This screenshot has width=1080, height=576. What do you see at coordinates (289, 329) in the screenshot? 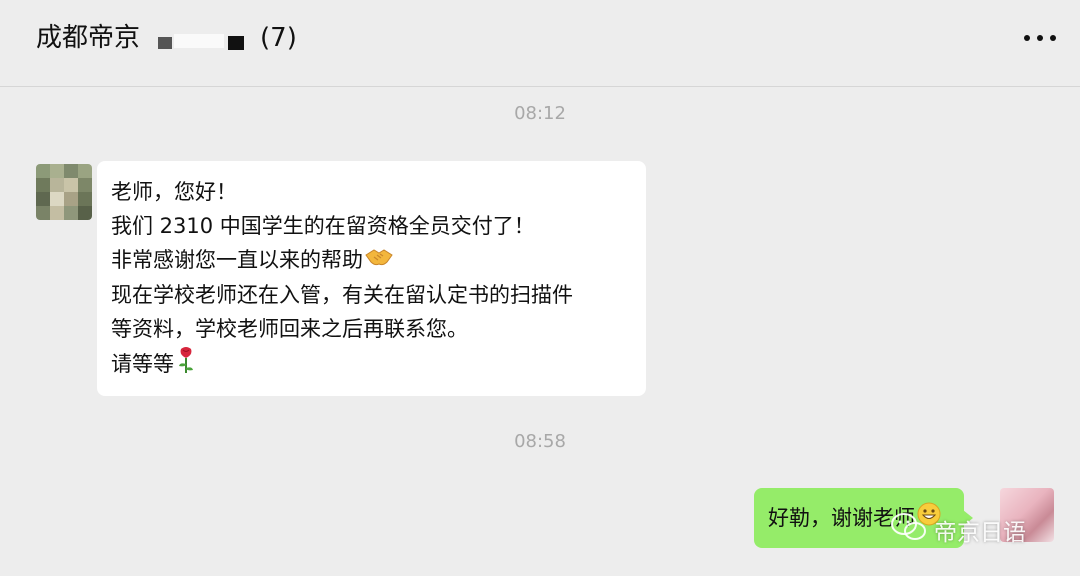
I see `message-line: 等资料，学校老师回来之后再联系您。` at bounding box center [289, 329].